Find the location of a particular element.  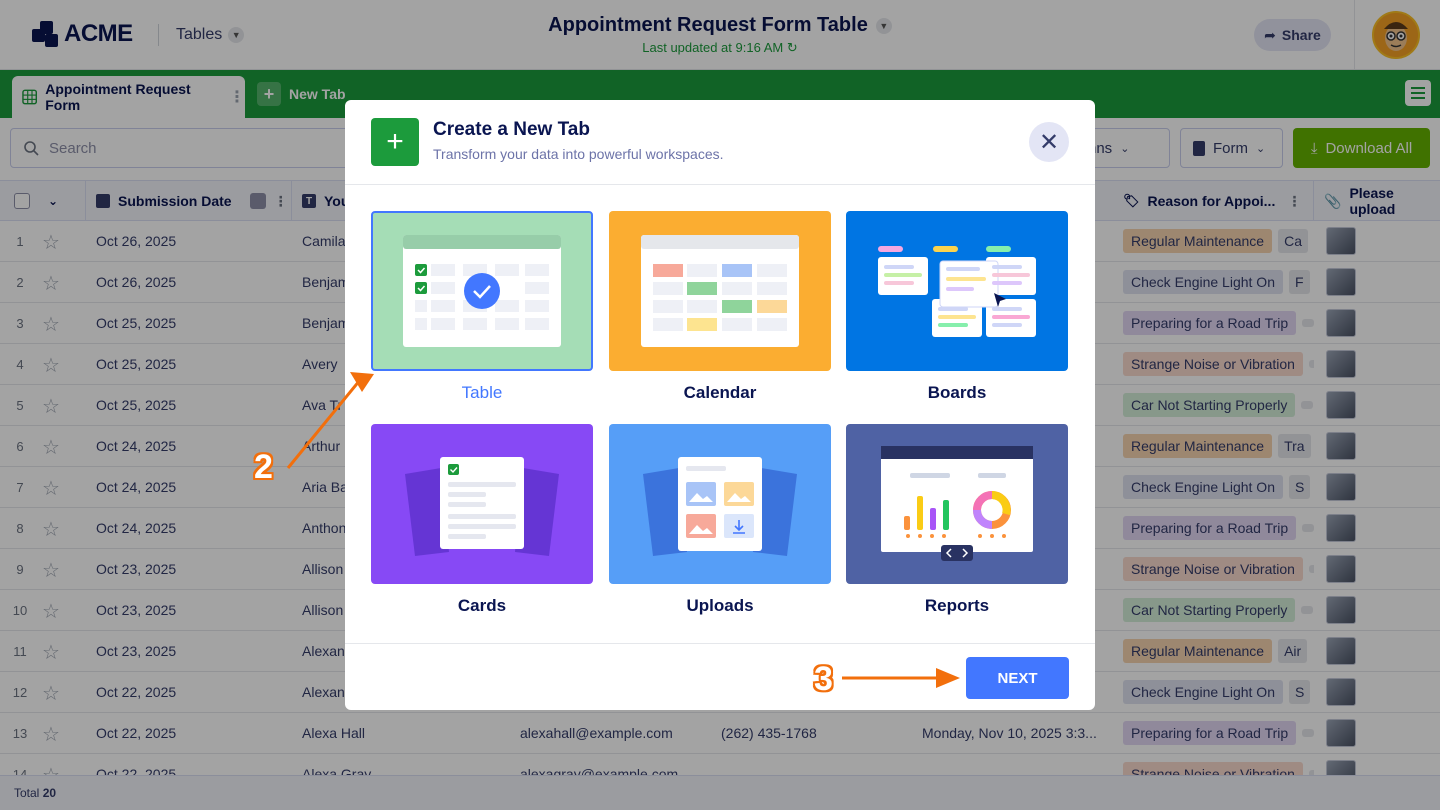

arrowhead-step3 is located at coordinates (948, 678).